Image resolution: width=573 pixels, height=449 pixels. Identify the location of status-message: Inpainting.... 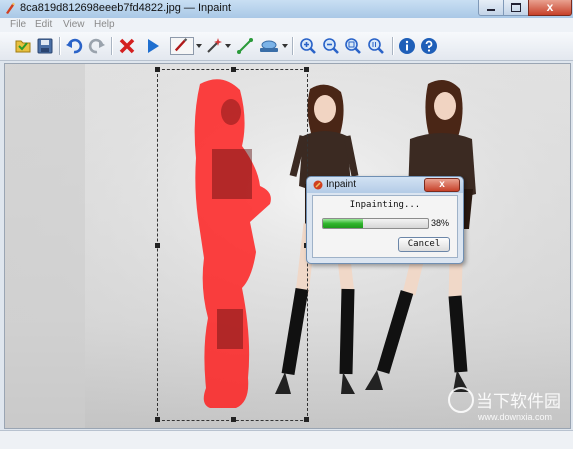
(385, 205).